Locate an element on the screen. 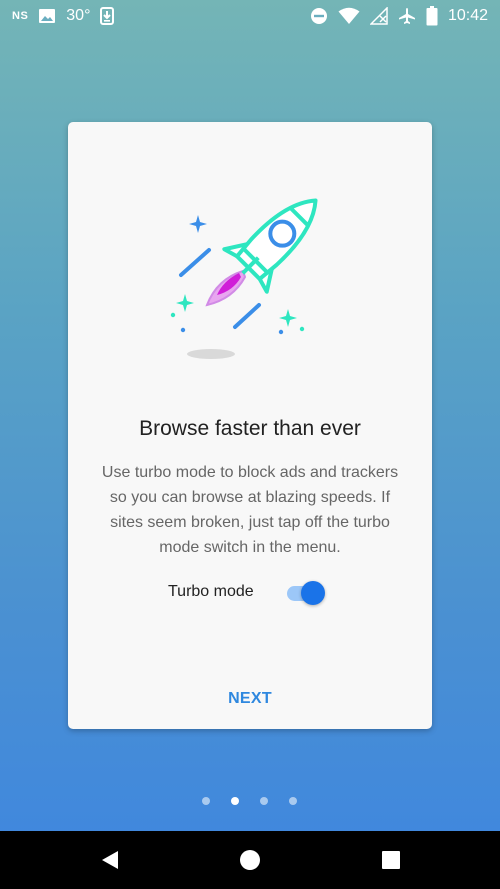 The image size is (500, 889). page-indicator is located at coordinates (250, 802).